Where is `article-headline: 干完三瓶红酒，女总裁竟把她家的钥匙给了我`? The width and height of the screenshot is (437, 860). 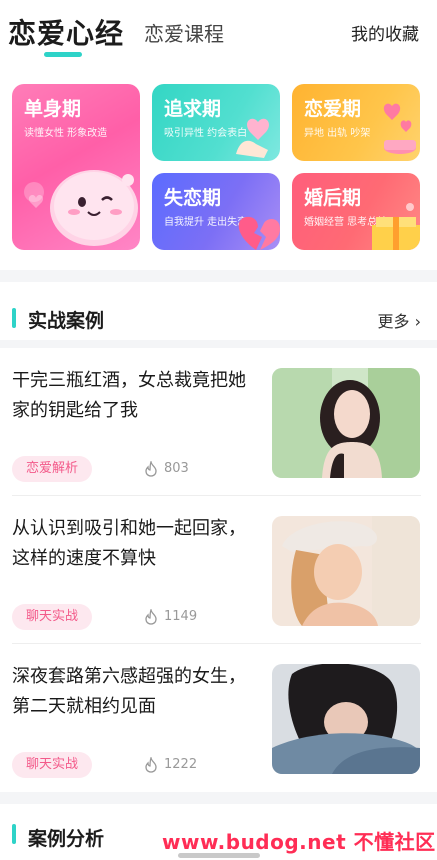
article-headline: 干完三瓶红酒，女总裁竟把她家的钥匙给了我 is located at coordinates (129, 395).